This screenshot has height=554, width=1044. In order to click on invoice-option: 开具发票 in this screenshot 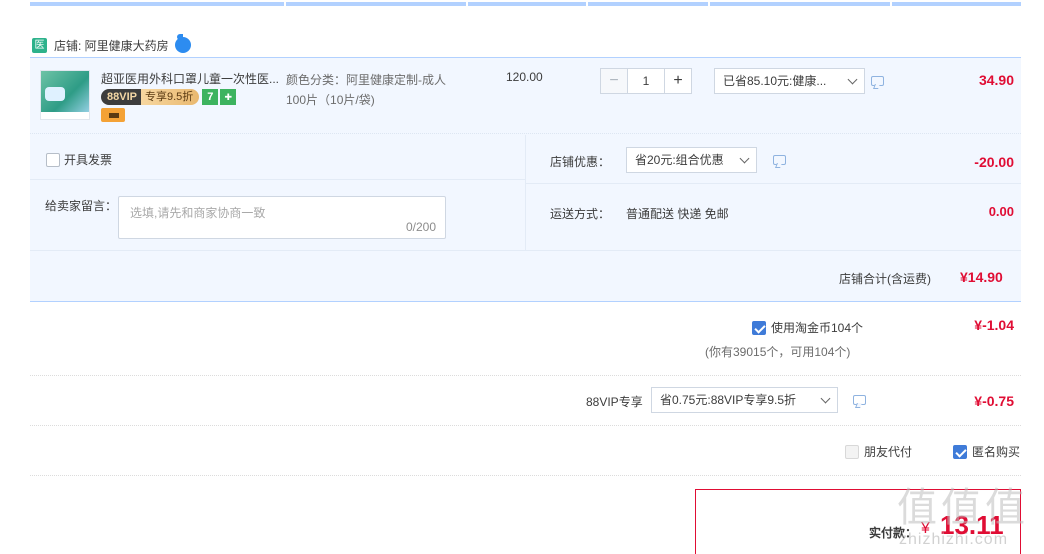, I will do `click(79, 159)`.